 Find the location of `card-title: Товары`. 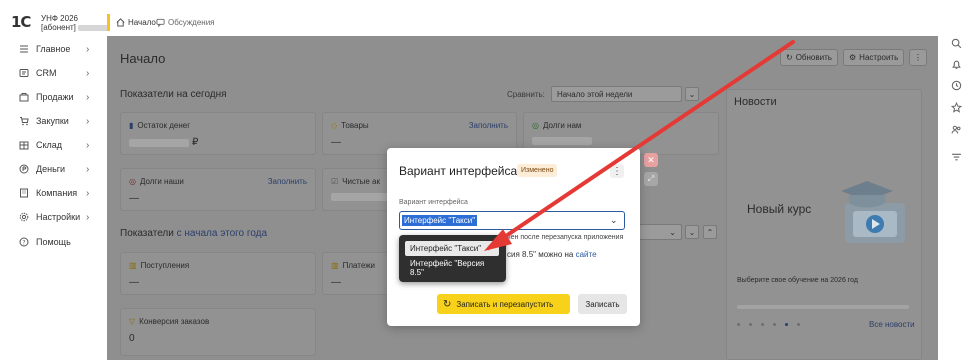

card-title: Товары is located at coordinates (355, 125).